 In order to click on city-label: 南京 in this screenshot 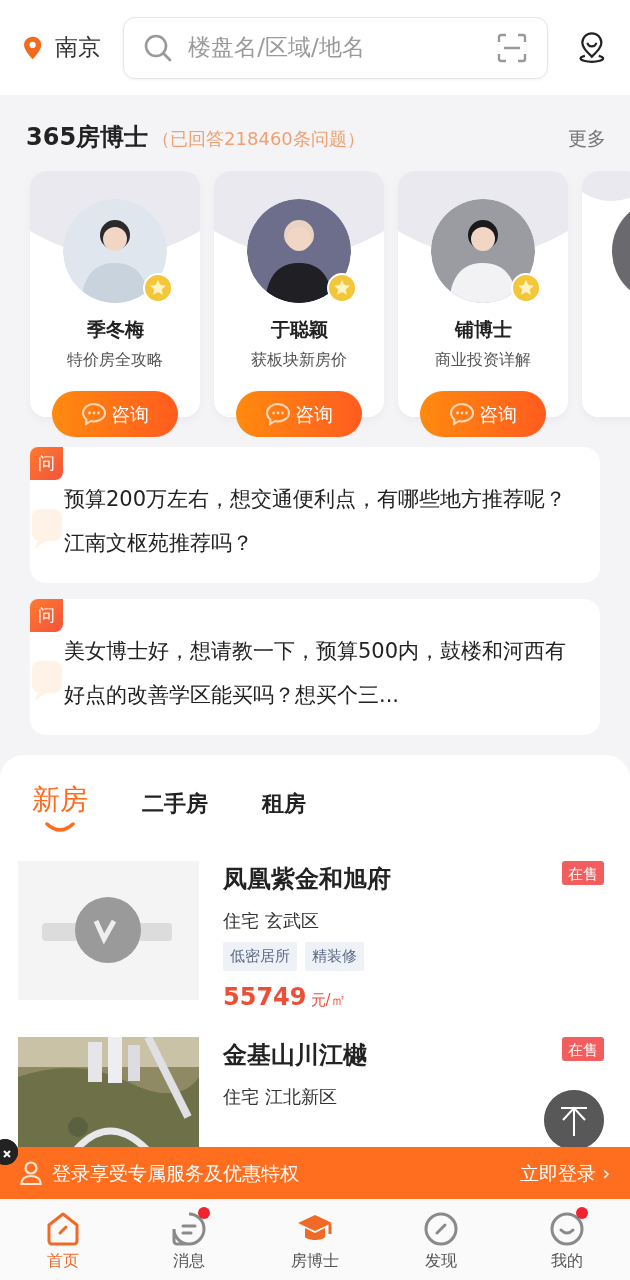, I will do `click(78, 47)`.